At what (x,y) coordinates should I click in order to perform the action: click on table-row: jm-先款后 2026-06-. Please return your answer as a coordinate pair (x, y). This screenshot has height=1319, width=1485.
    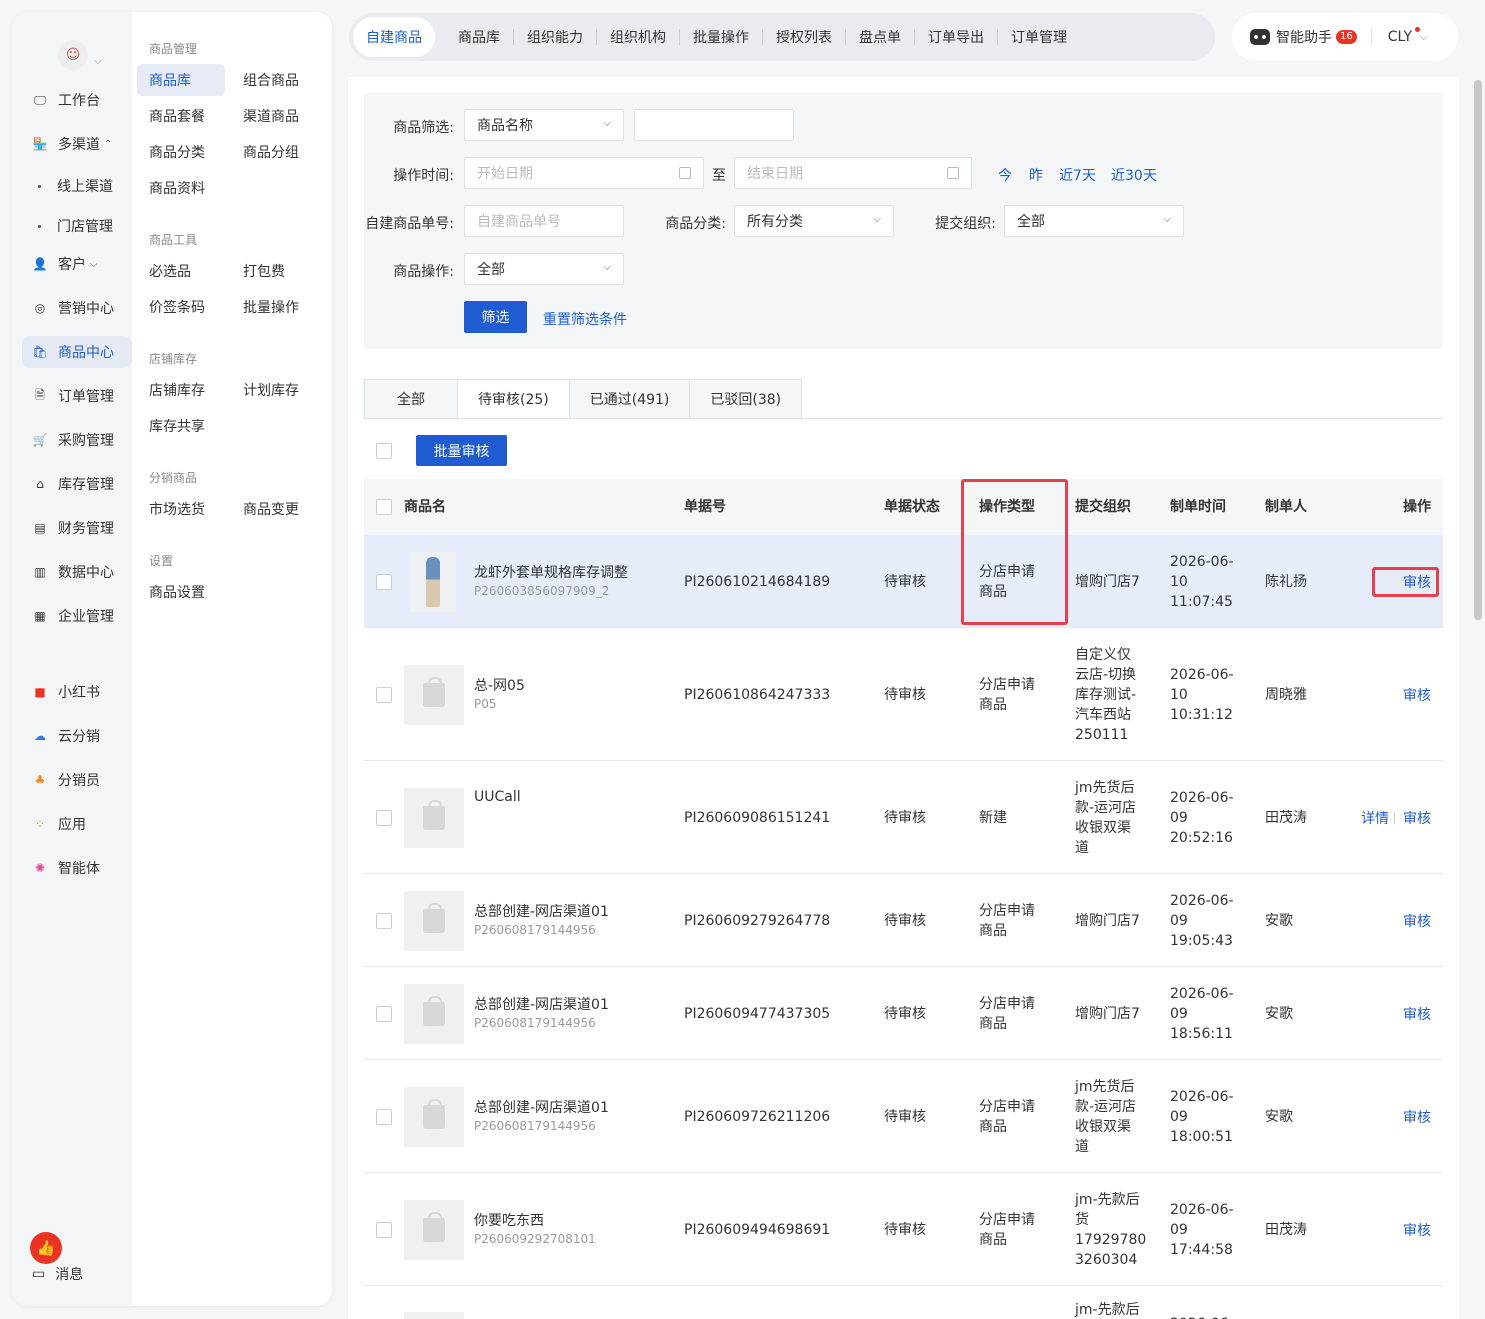
    Looking at the image, I should click on (903, 1302).